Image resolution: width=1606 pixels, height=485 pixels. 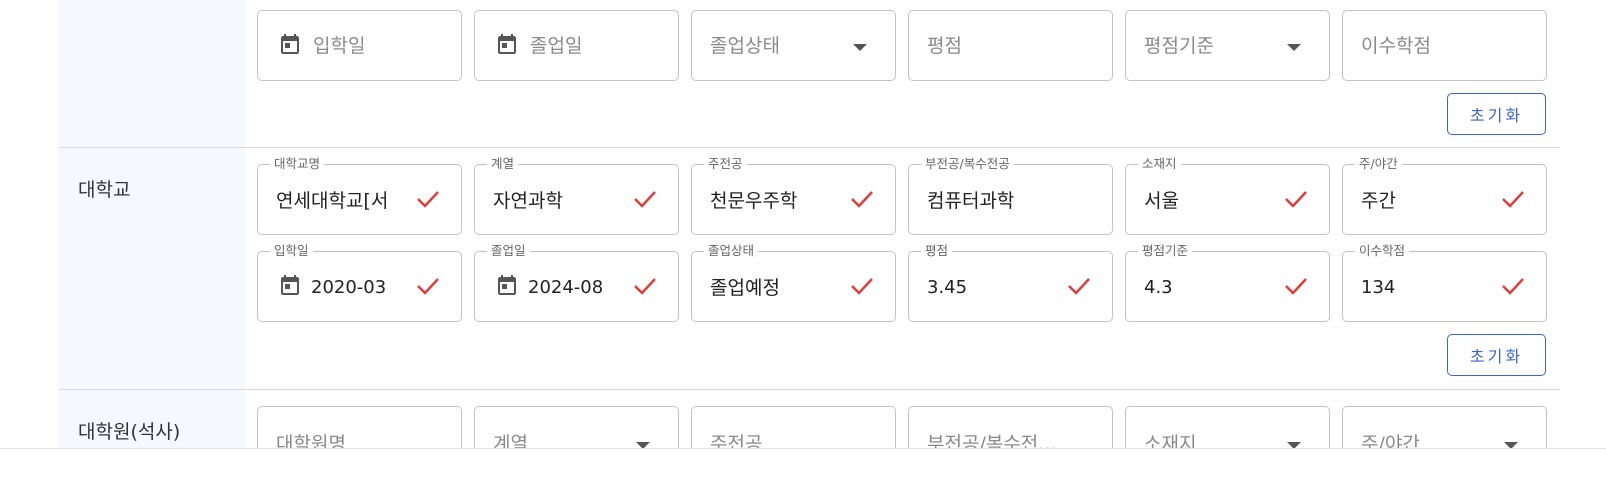 I want to click on university-graduation-status-field: 졸업상태 졸업예정, so click(x=793, y=282).